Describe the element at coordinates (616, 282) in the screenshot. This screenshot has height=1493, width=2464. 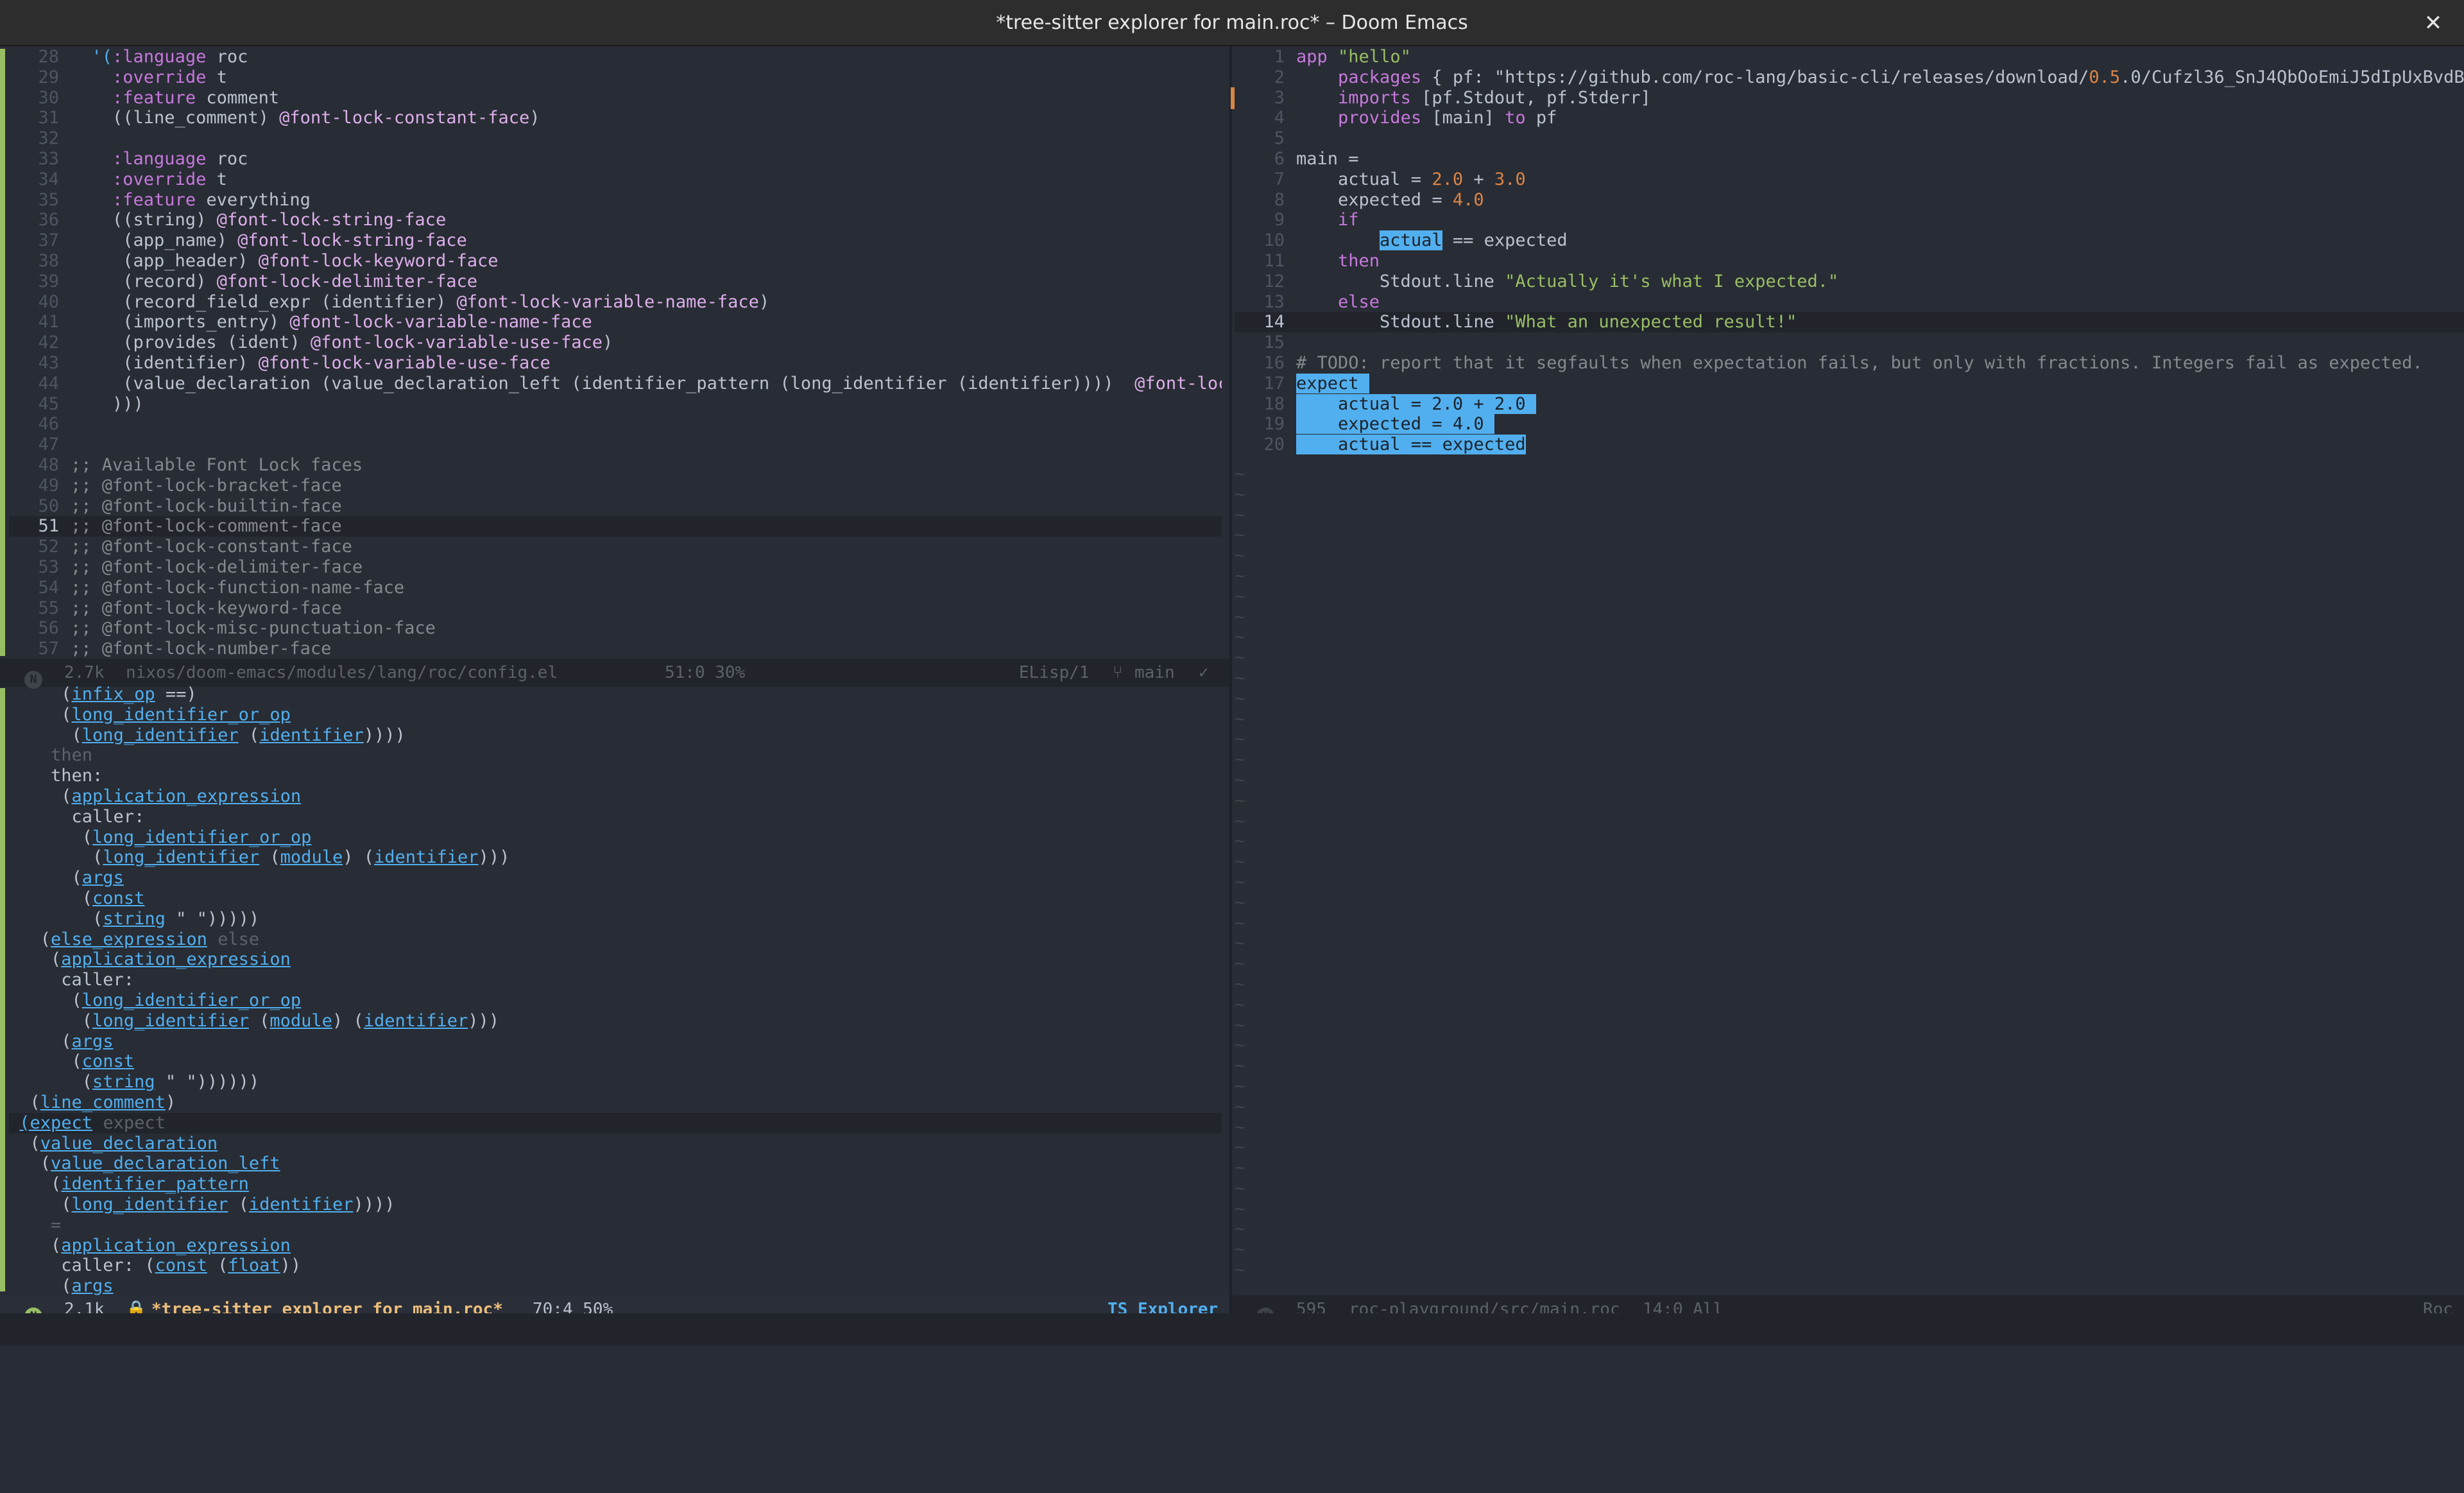
I see `left-line: 39 (record) @font-lock-delimiter-face` at that location.